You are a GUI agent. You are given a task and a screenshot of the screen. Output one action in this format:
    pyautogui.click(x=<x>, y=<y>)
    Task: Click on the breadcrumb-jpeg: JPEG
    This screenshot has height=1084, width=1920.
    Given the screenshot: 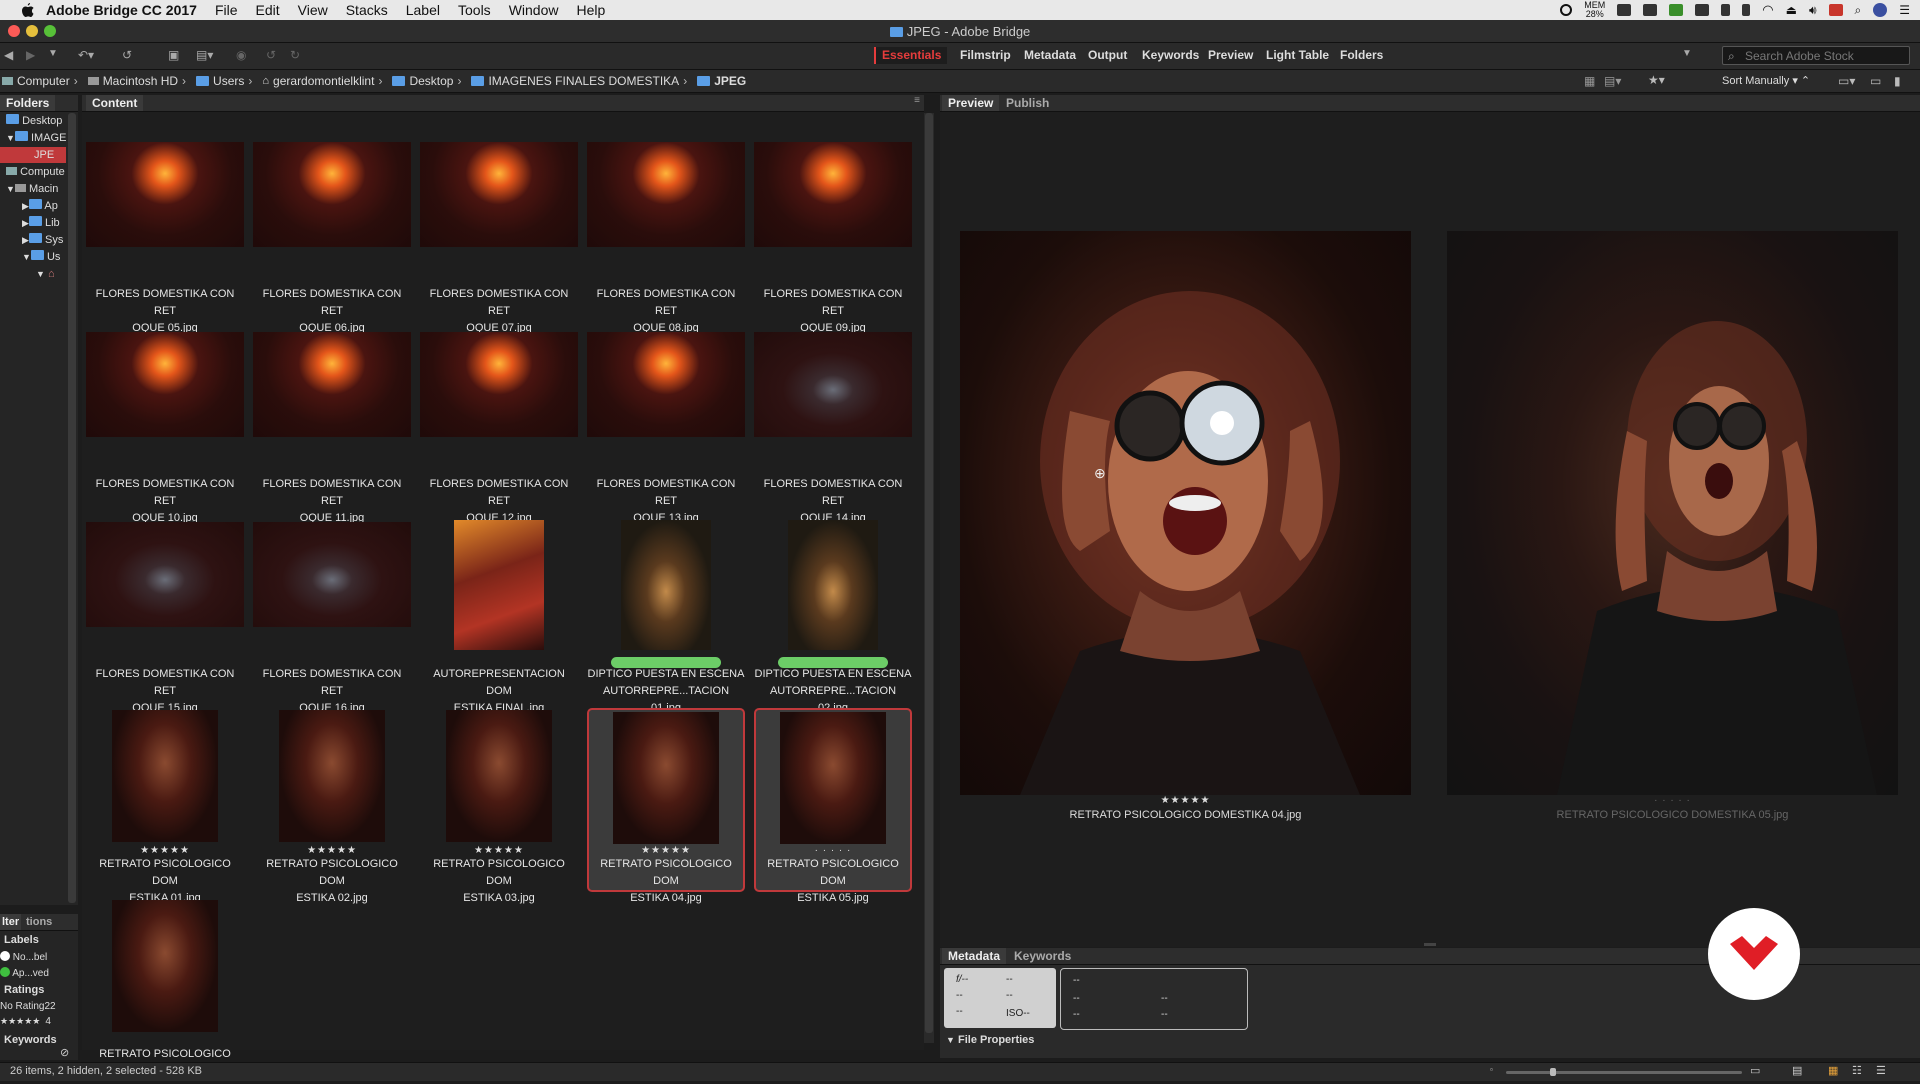 What is the action you would take?
    pyautogui.click(x=730, y=81)
    